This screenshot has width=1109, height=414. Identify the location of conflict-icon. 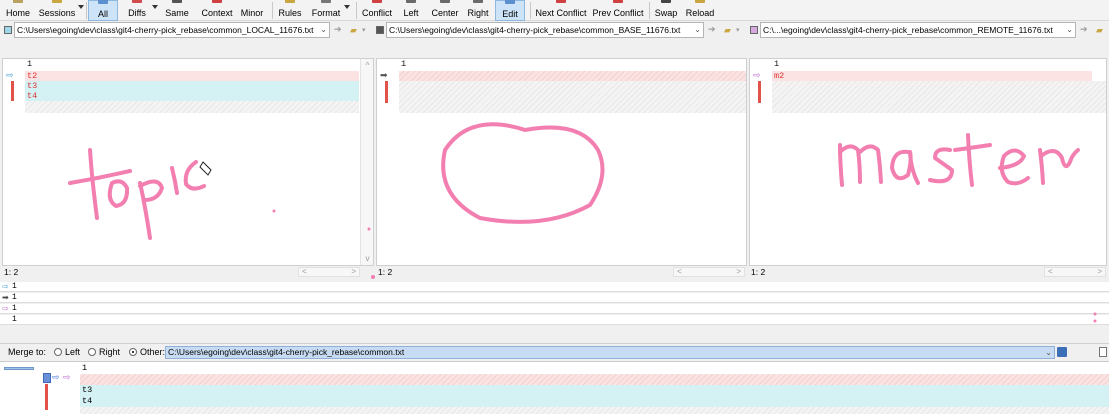
(377, 1).